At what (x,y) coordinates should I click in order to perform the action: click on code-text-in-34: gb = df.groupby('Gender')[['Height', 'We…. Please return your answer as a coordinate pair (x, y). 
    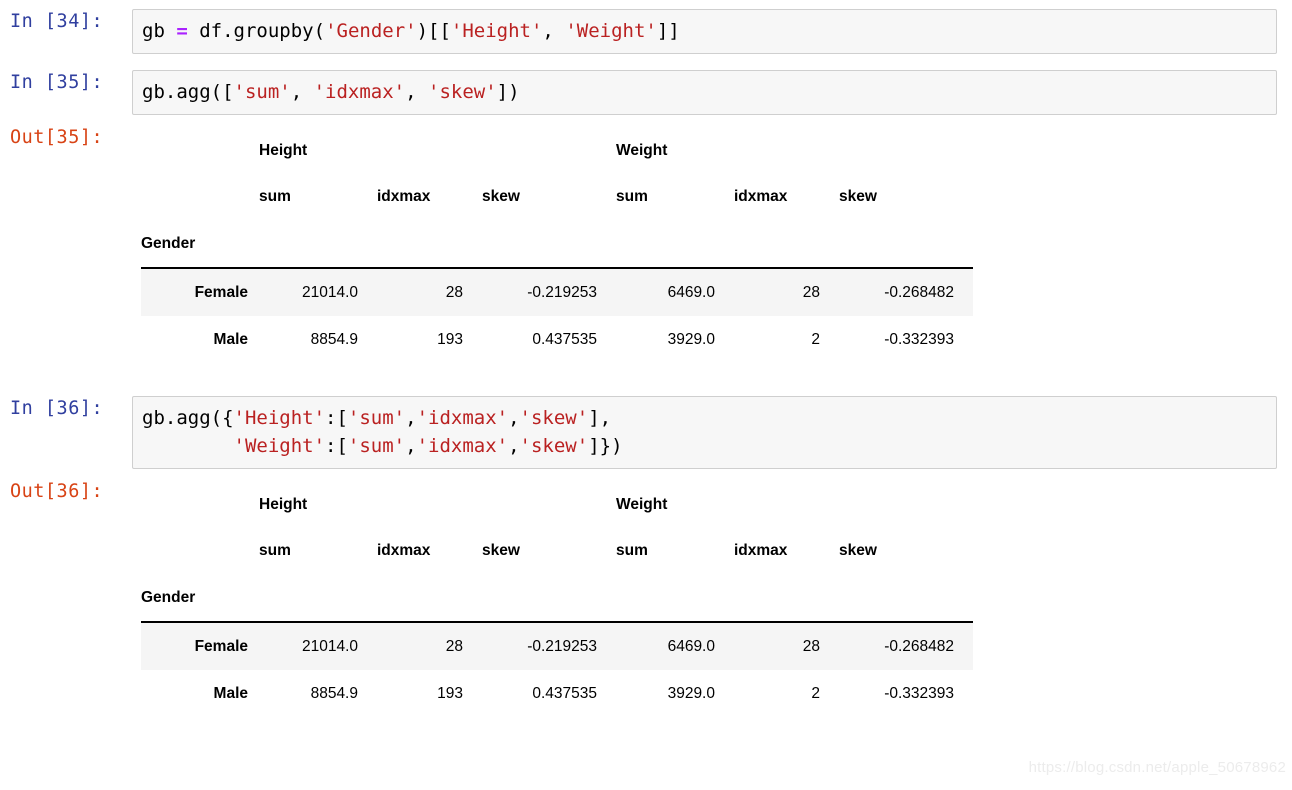
    Looking at the image, I should click on (705, 31).